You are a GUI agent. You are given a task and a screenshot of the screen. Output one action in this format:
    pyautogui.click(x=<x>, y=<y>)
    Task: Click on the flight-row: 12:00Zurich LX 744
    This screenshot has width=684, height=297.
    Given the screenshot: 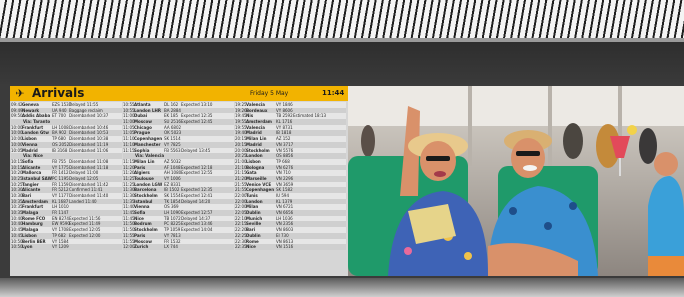 What is the action you would take?
    pyautogui.click(x=178, y=247)
    